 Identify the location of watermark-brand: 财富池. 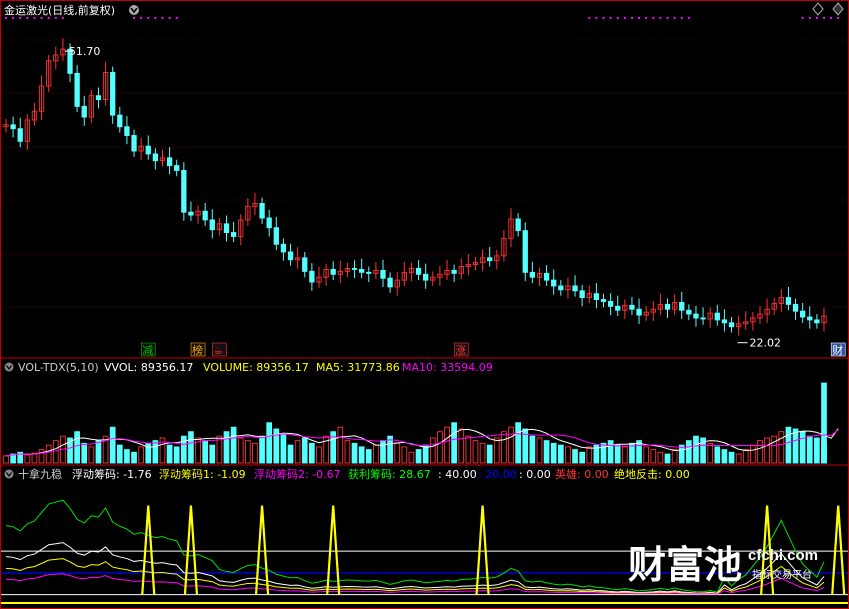
(685, 565).